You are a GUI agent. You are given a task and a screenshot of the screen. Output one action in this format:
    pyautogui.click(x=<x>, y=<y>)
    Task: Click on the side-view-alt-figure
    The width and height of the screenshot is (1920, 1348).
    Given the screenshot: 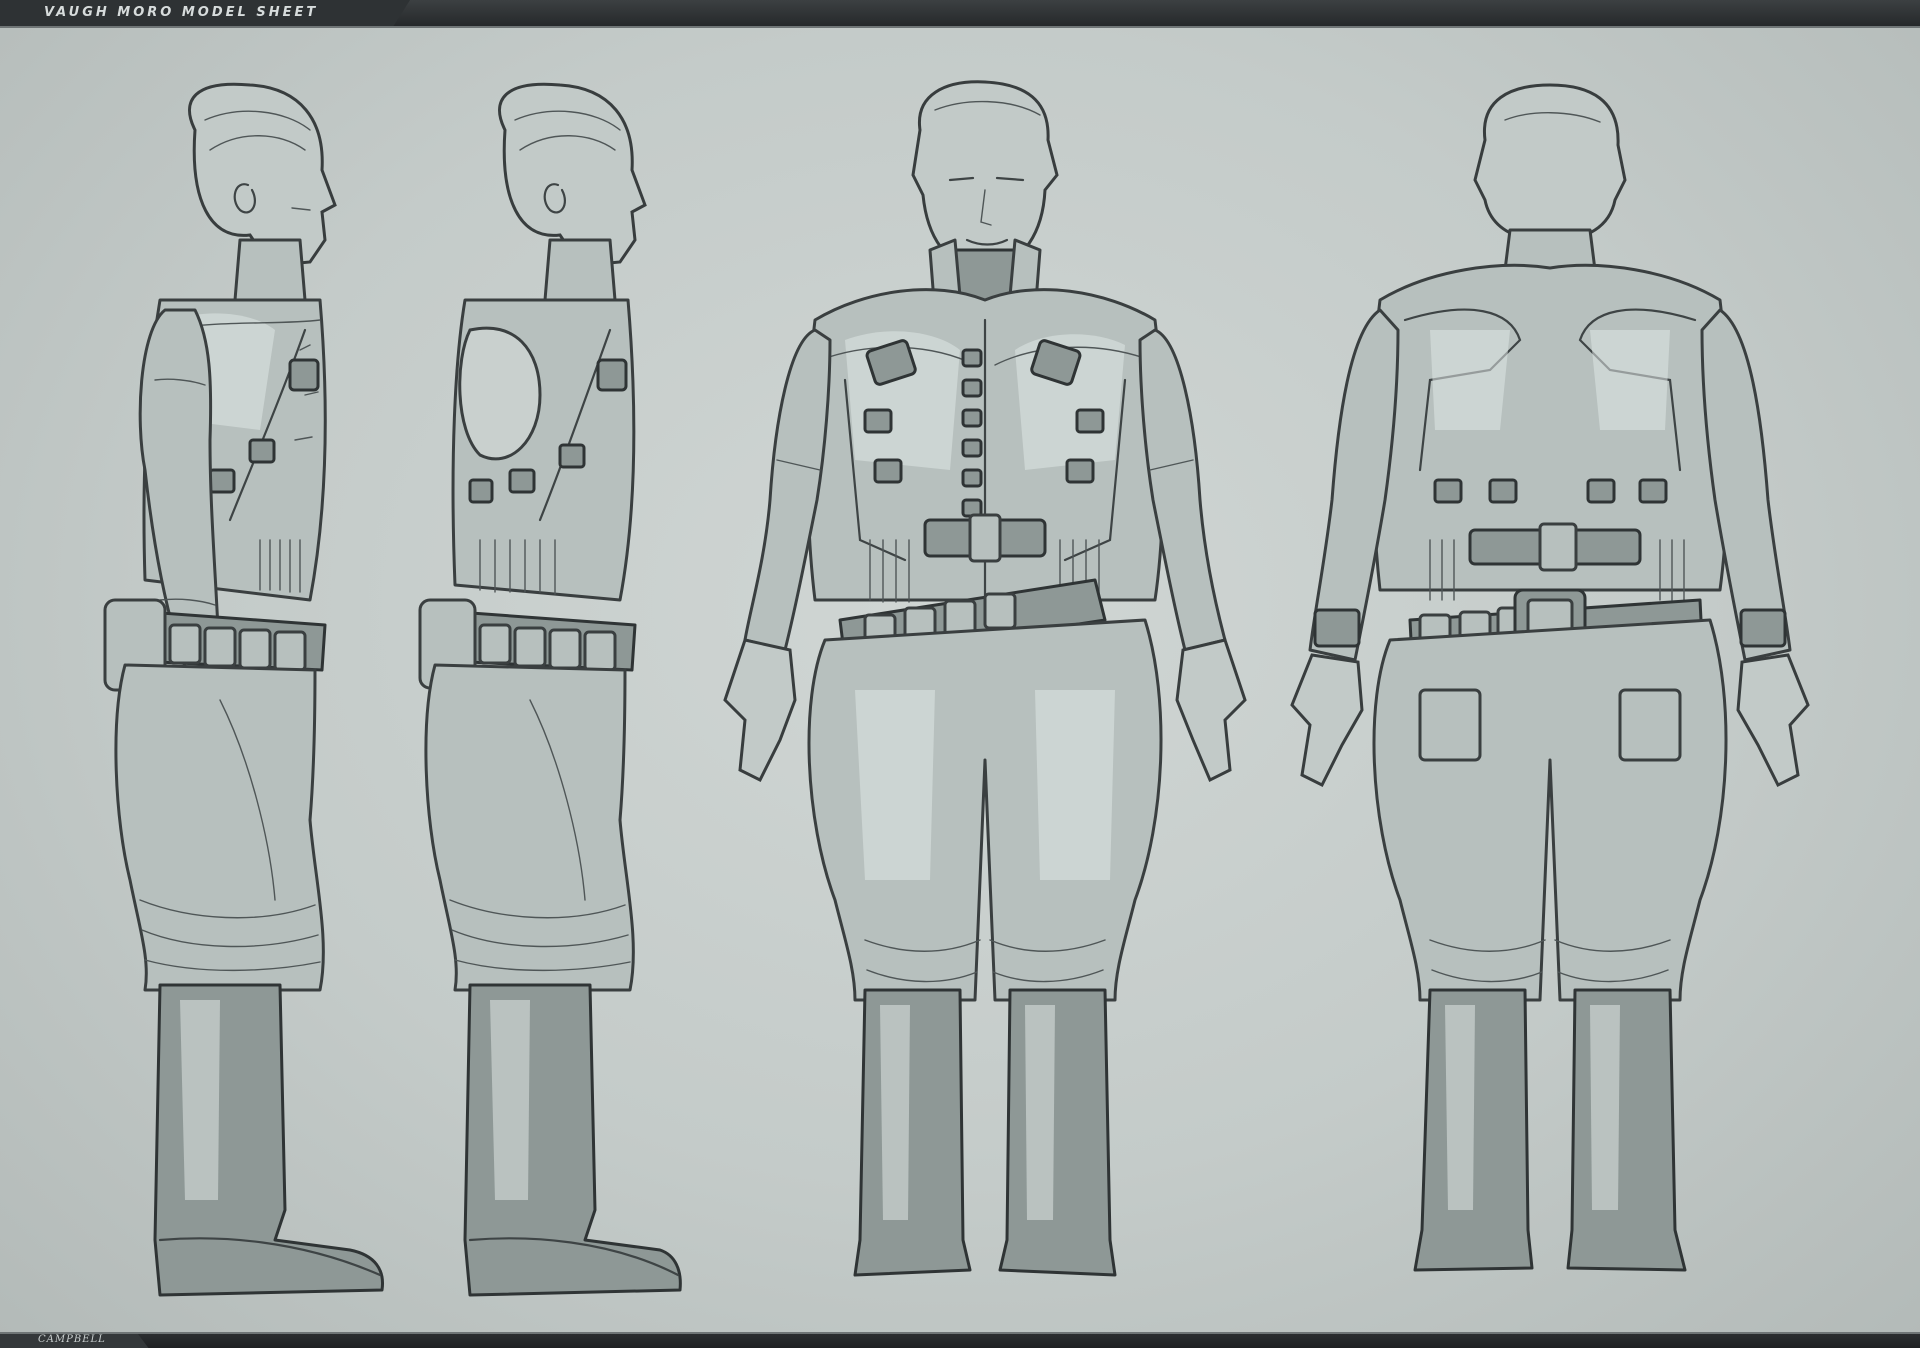 What is the action you would take?
    pyautogui.click(x=555, y=650)
    